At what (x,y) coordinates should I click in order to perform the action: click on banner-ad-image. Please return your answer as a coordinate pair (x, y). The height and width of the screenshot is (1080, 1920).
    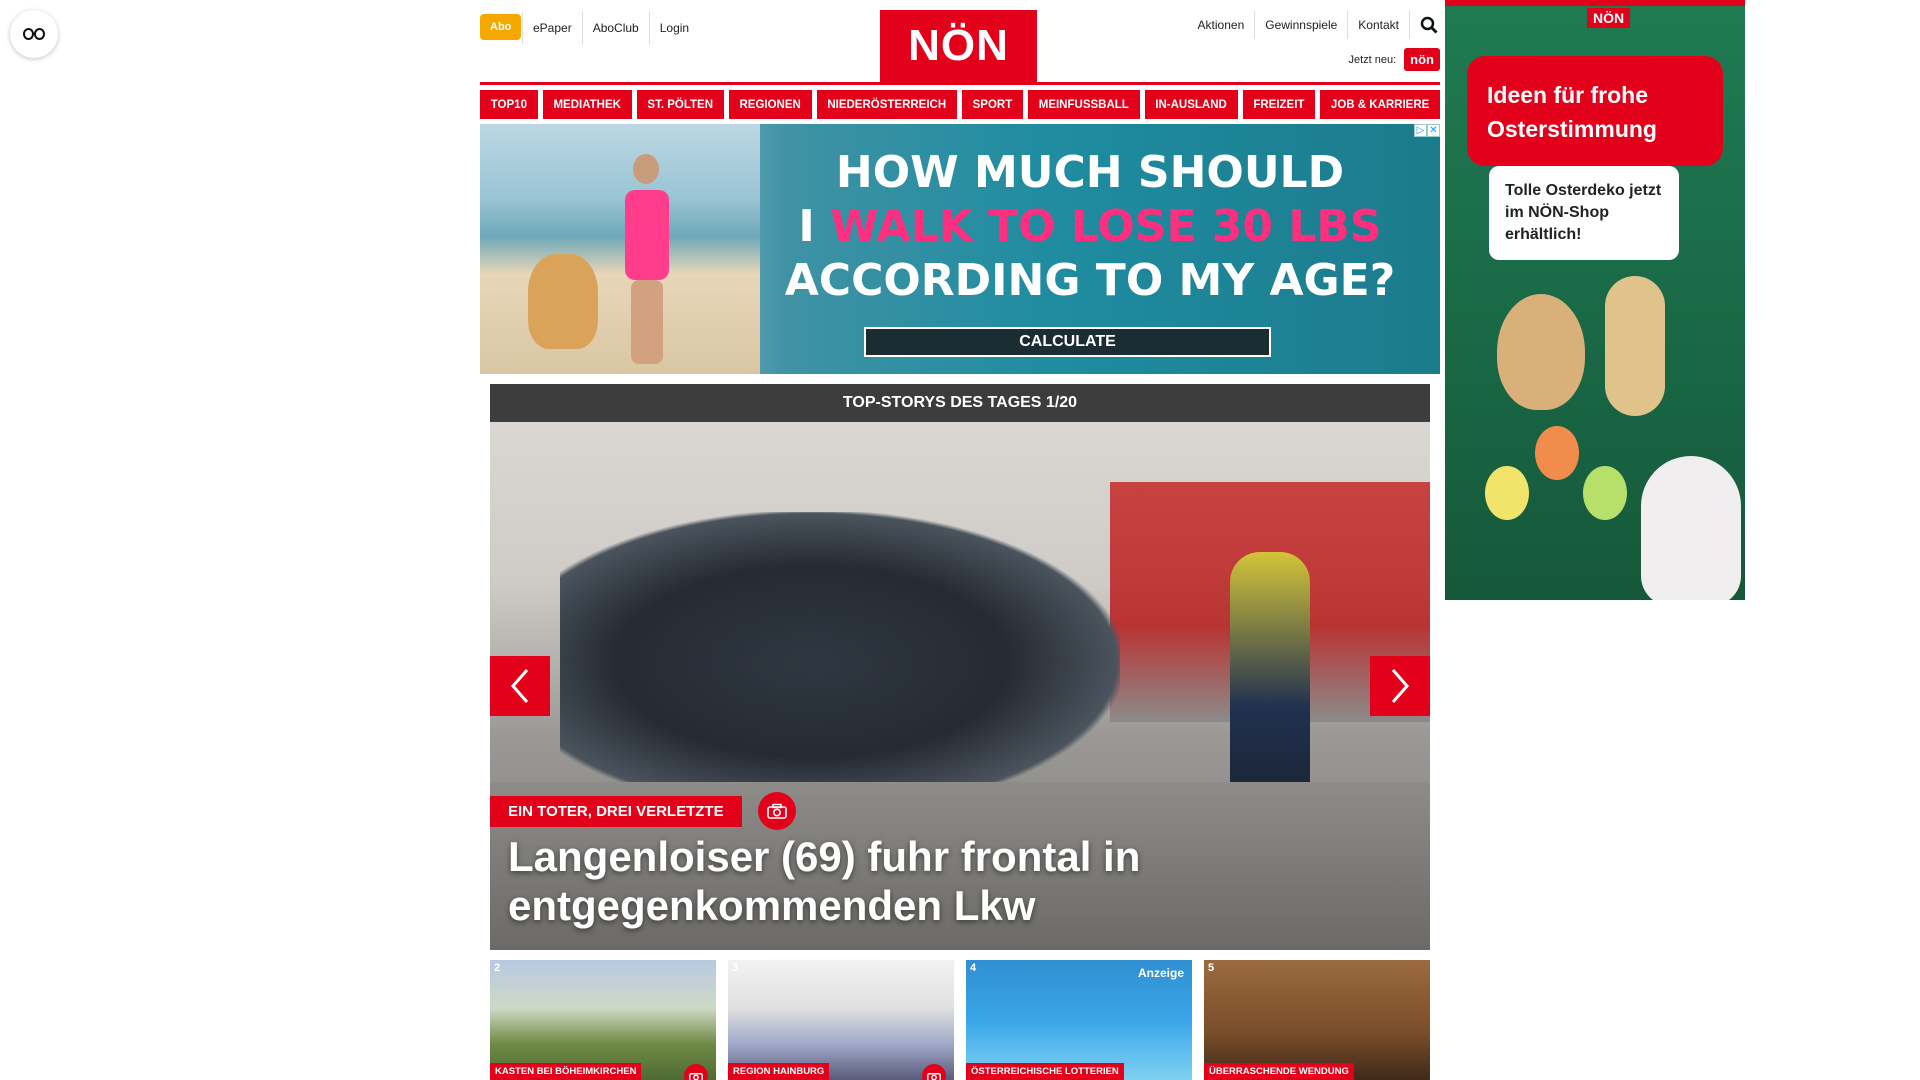
    Looking at the image, I should click on (620, 249).